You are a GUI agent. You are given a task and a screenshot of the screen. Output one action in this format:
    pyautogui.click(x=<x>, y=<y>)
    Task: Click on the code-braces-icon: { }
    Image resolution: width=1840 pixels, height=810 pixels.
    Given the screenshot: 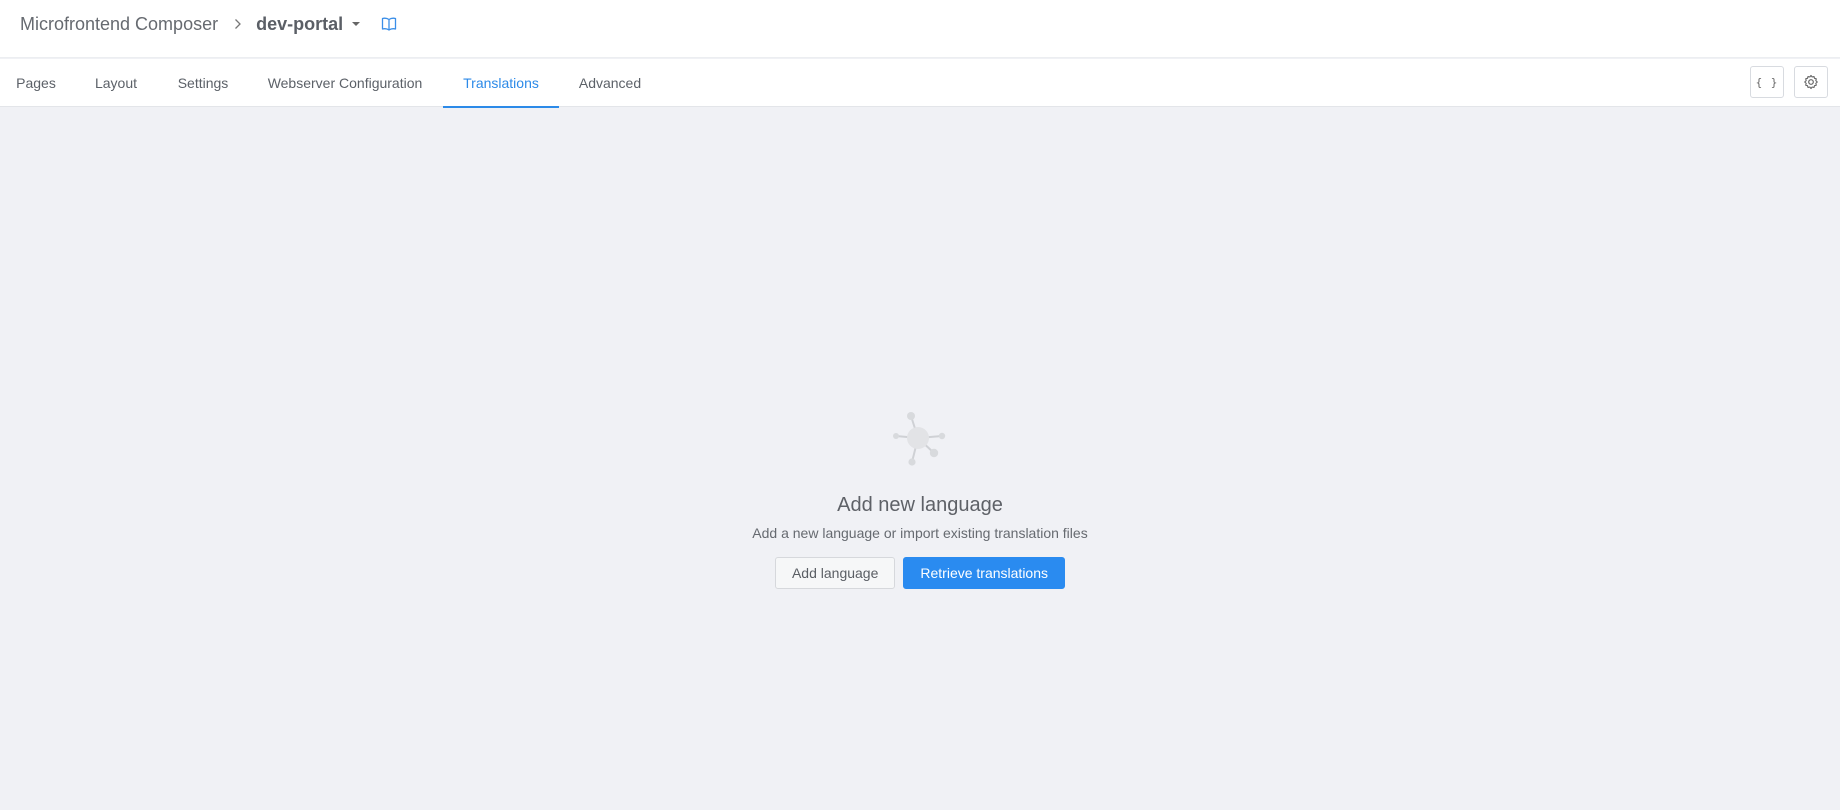 What is the action you would take?
    pyautogui.click(x=1767, y=82)
    